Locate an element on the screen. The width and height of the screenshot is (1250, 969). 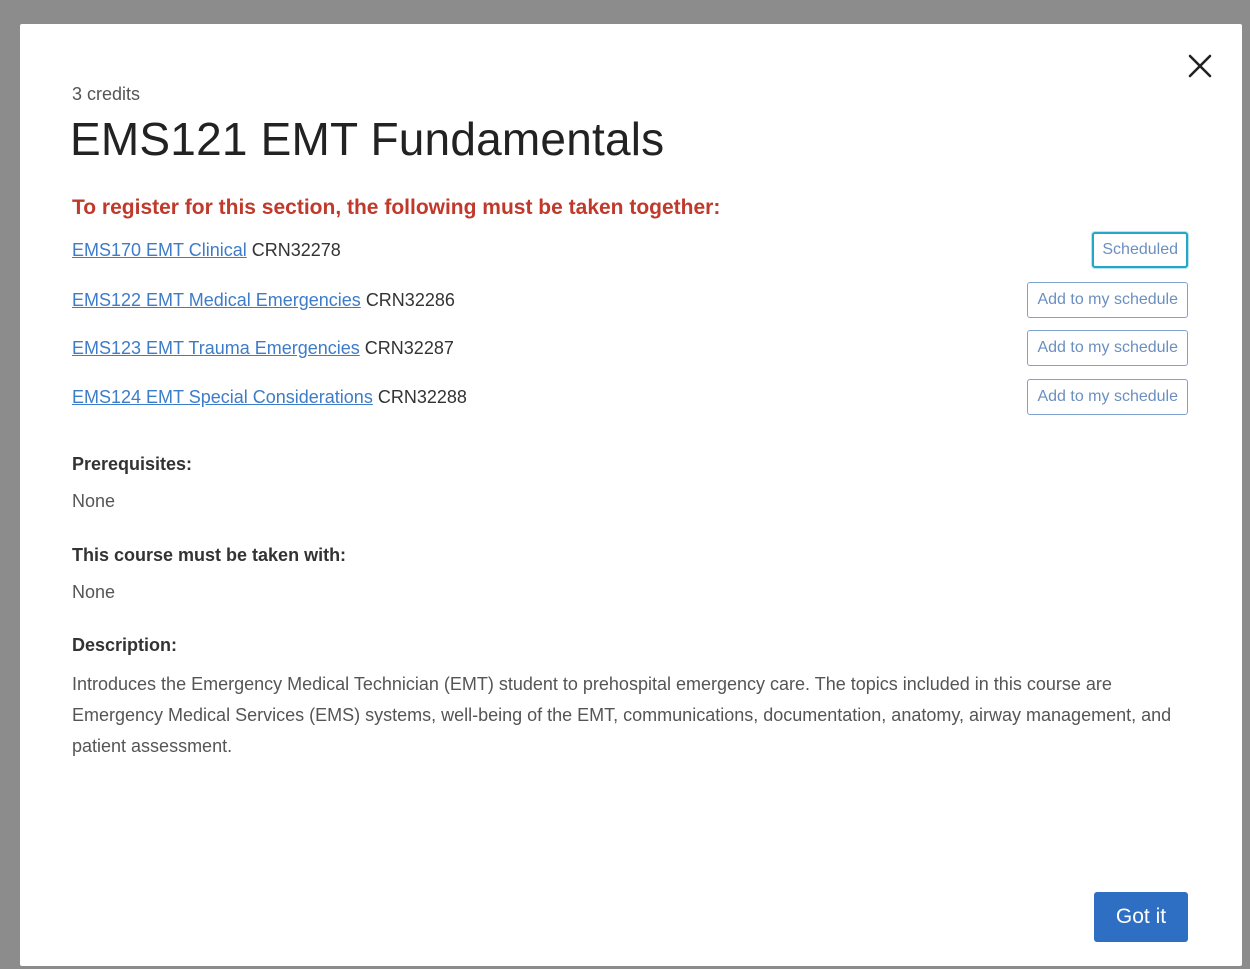
close-icon is located at coordinates (1200, 66).